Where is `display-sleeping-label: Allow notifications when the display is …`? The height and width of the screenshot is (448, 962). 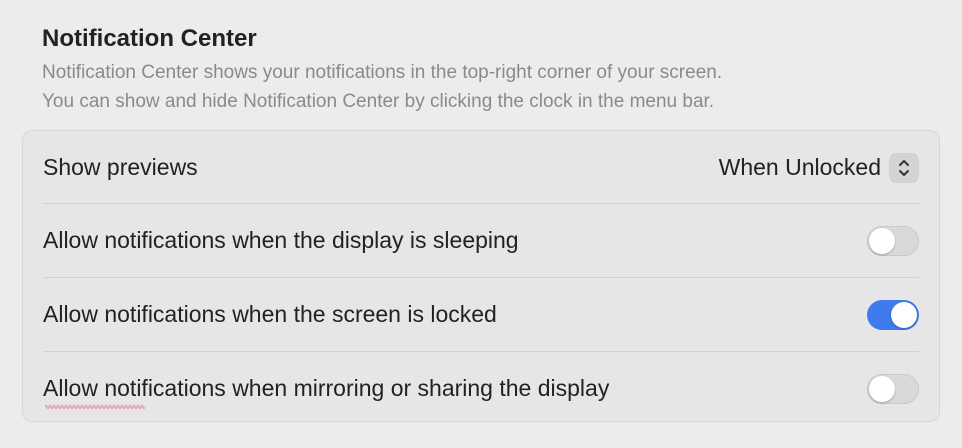
display-sleeping-label: Allow notifications when the display is … is located at coordinates (281, 240).